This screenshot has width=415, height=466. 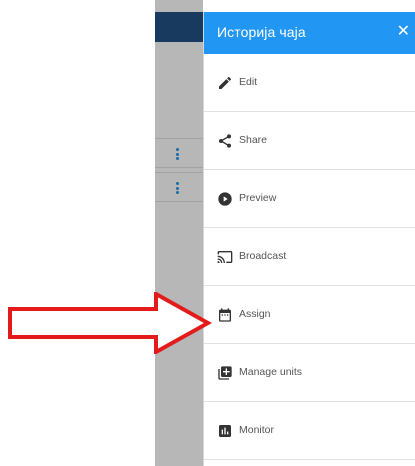 What do you see at coordinates (225, 315) in the screenshot?
I see `calendar-icon` at bounding box center [225, 315].